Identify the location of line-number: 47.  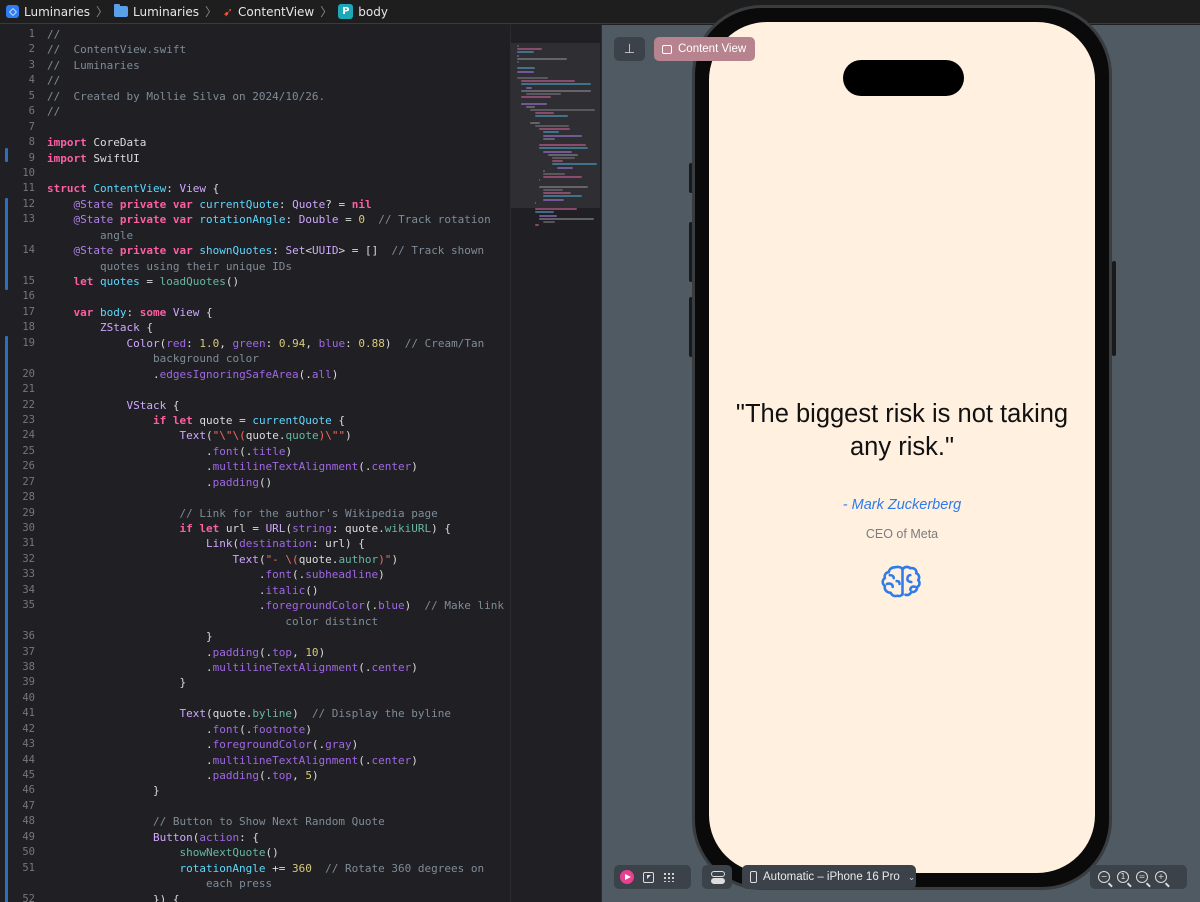
(28, 805).